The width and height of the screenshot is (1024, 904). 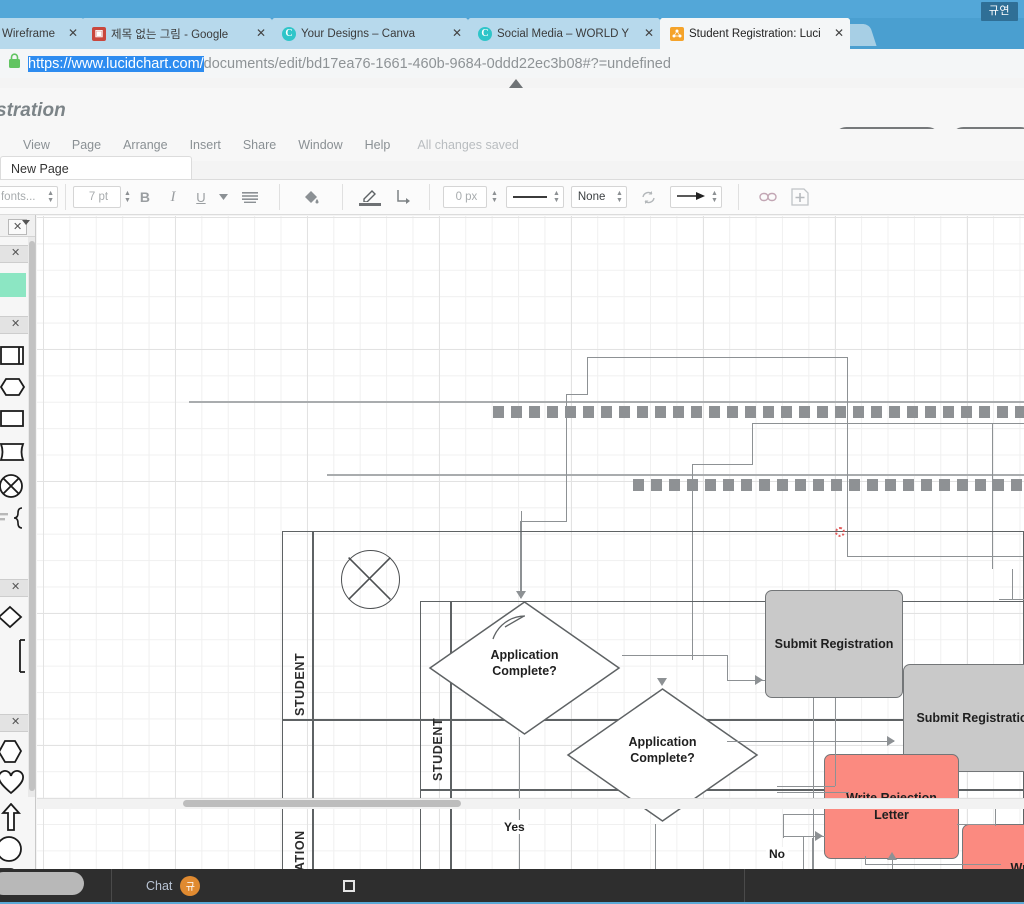 I want to click on canvas-hscrollbar-thumb, so click(x=322, y=803).